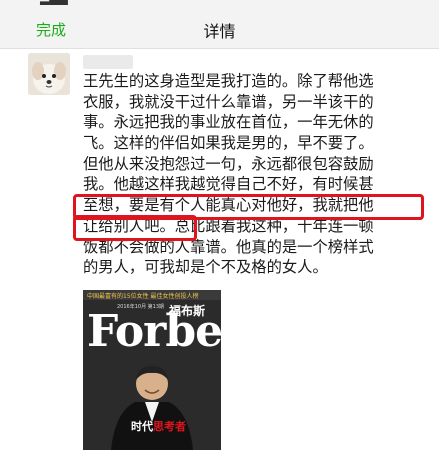  I want to click on post-line: 飞。这样的伴侣如果我是男的，早不要了。, so click(228, 143).